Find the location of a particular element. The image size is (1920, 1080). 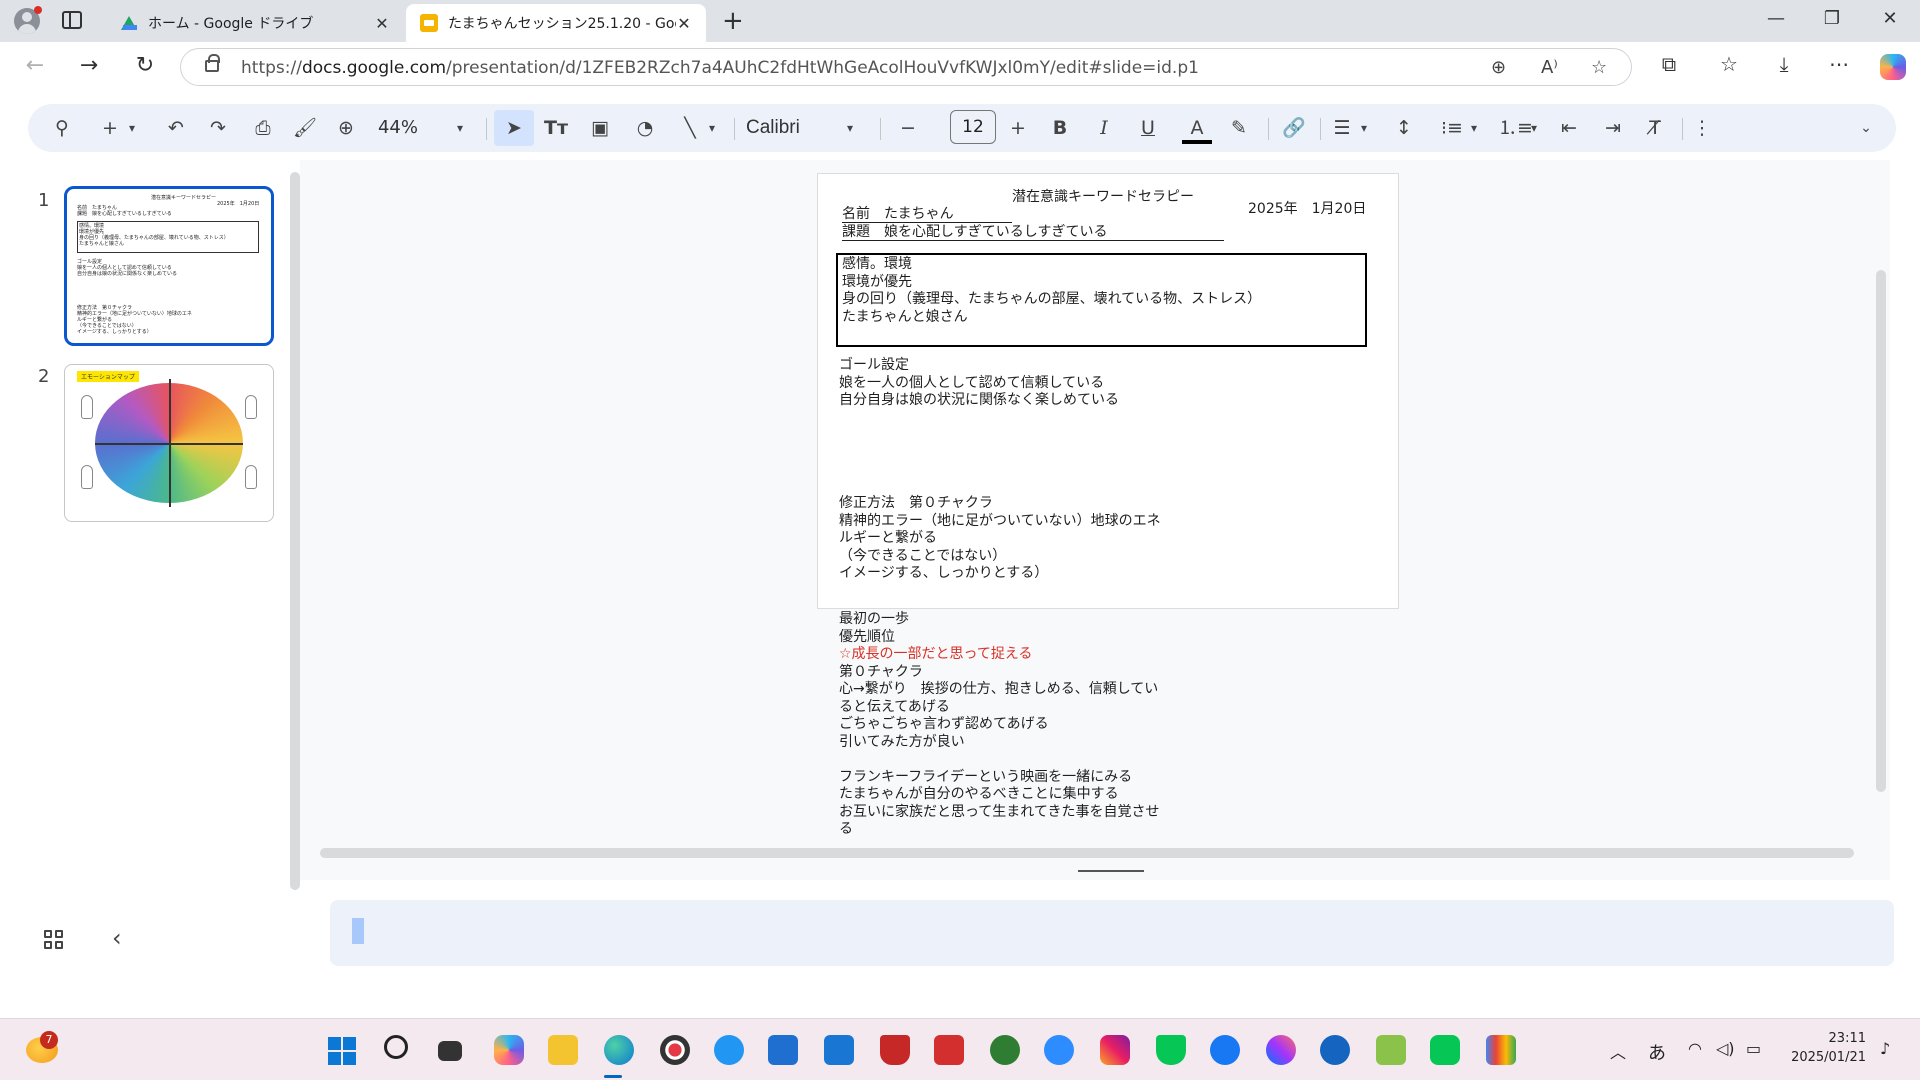

align-dropdown-icon: ▾ is located at coordinates (1364, 128).